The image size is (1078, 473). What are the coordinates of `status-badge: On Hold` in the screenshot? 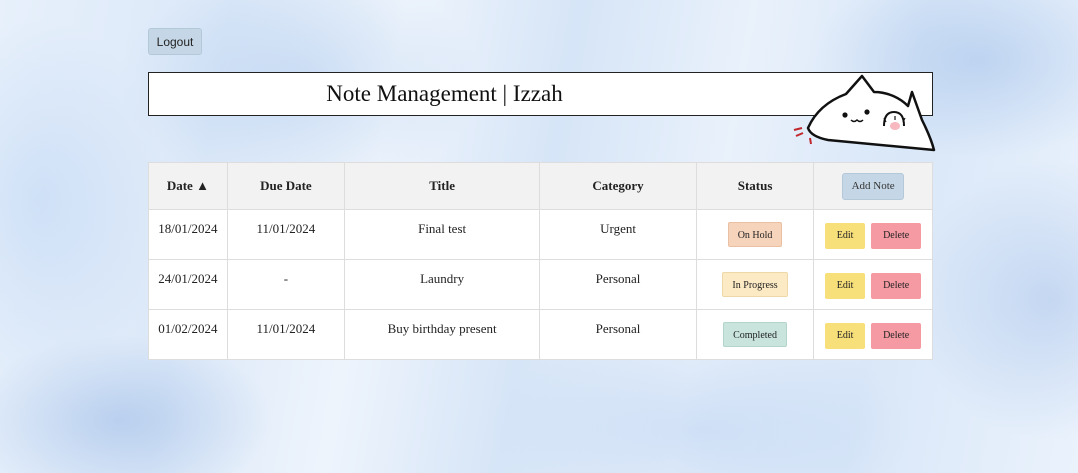 It's located at (755, 234).